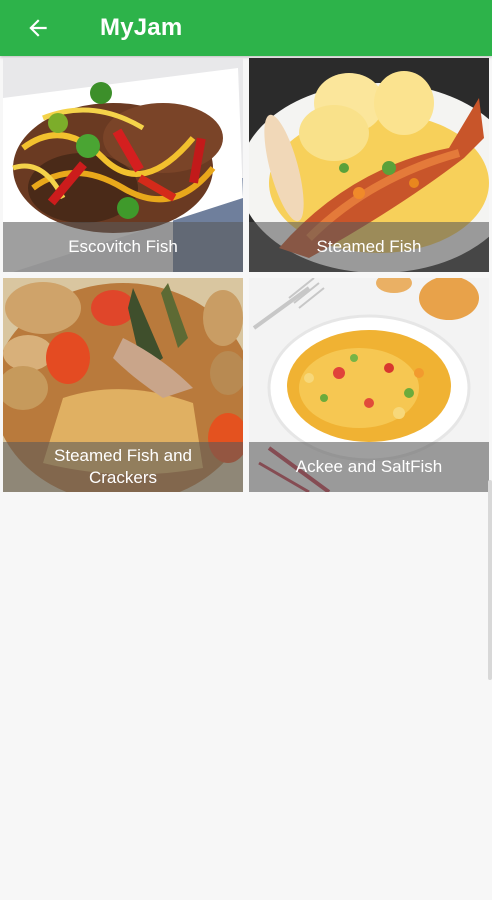 This screenshot has width=492, height=900. Describe the element at coordinates (123, 385) in the screenshot. I see `recipe-tile-steamed-fish-and-crackers: Steamed Fish and Crackers` at that location.